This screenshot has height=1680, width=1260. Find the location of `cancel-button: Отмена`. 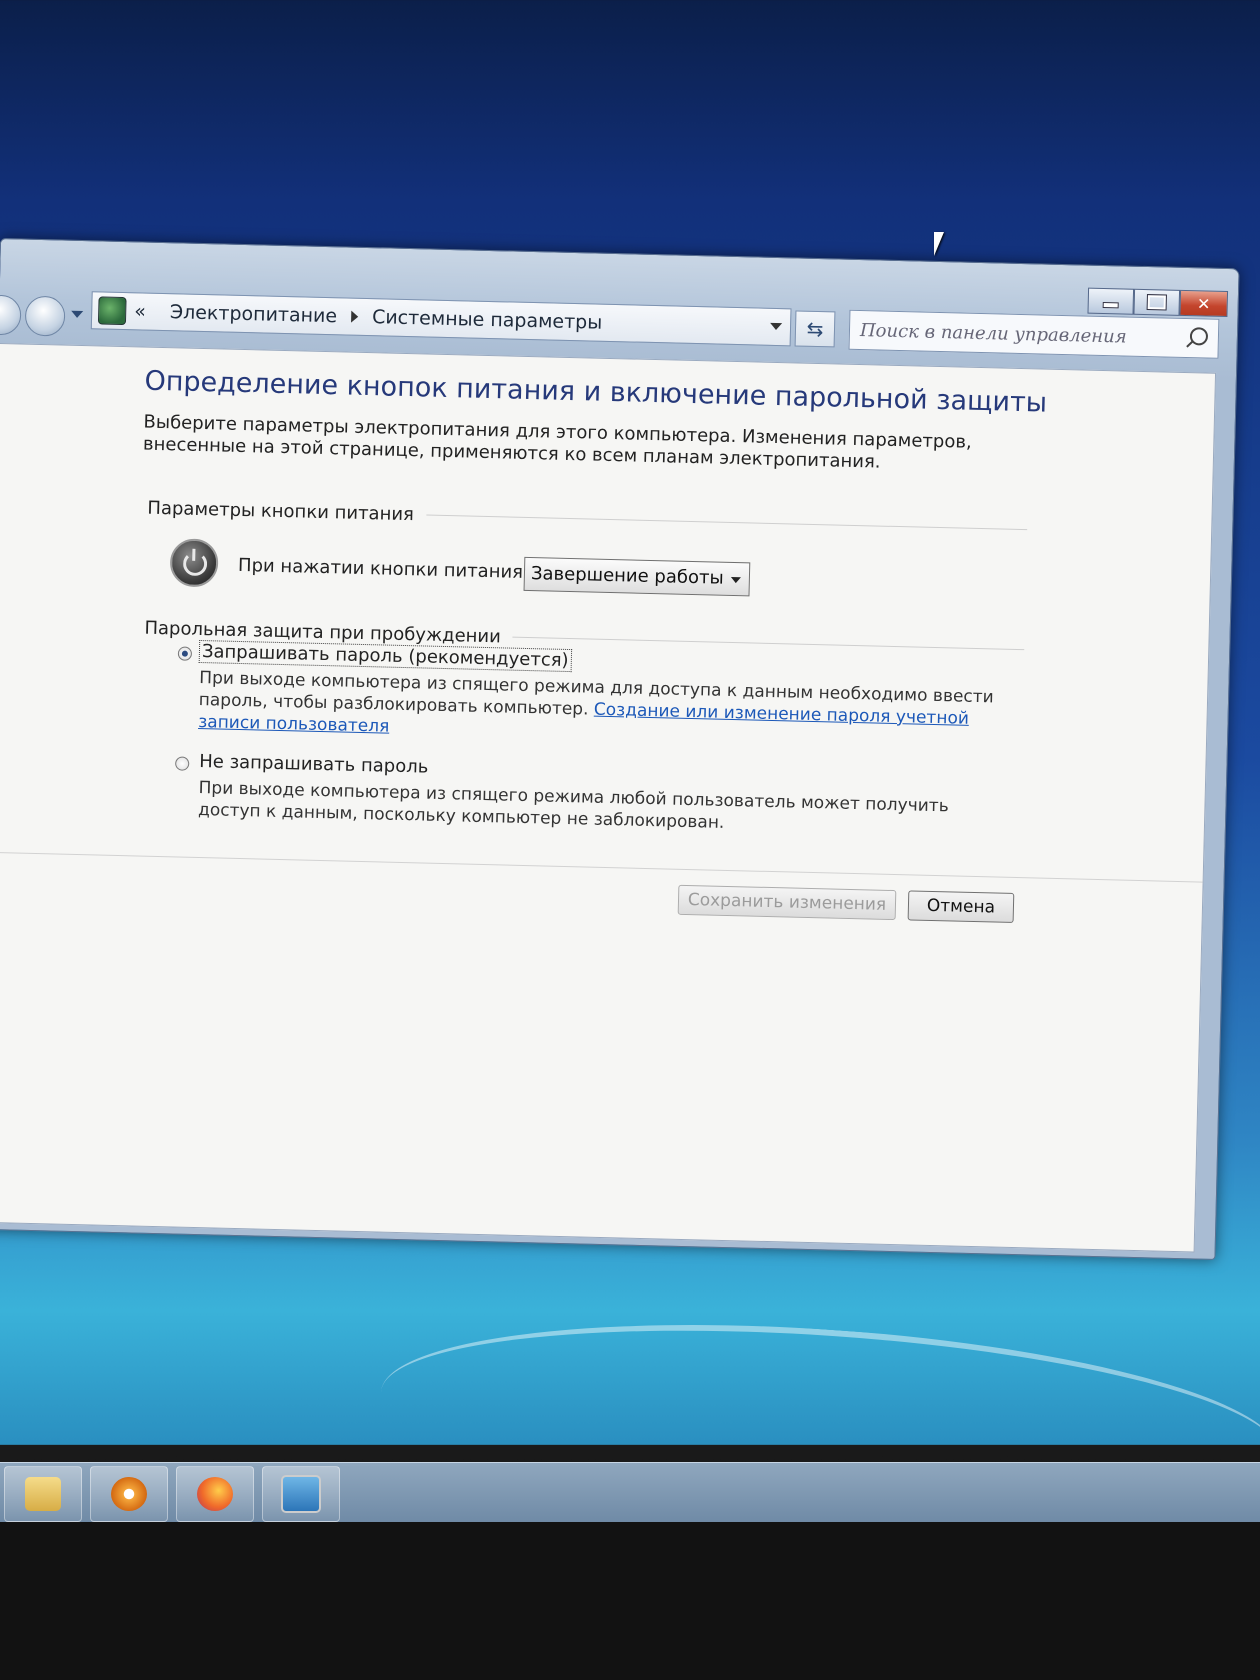

cancel-button: Отмена is located at coordinates (961, 906).